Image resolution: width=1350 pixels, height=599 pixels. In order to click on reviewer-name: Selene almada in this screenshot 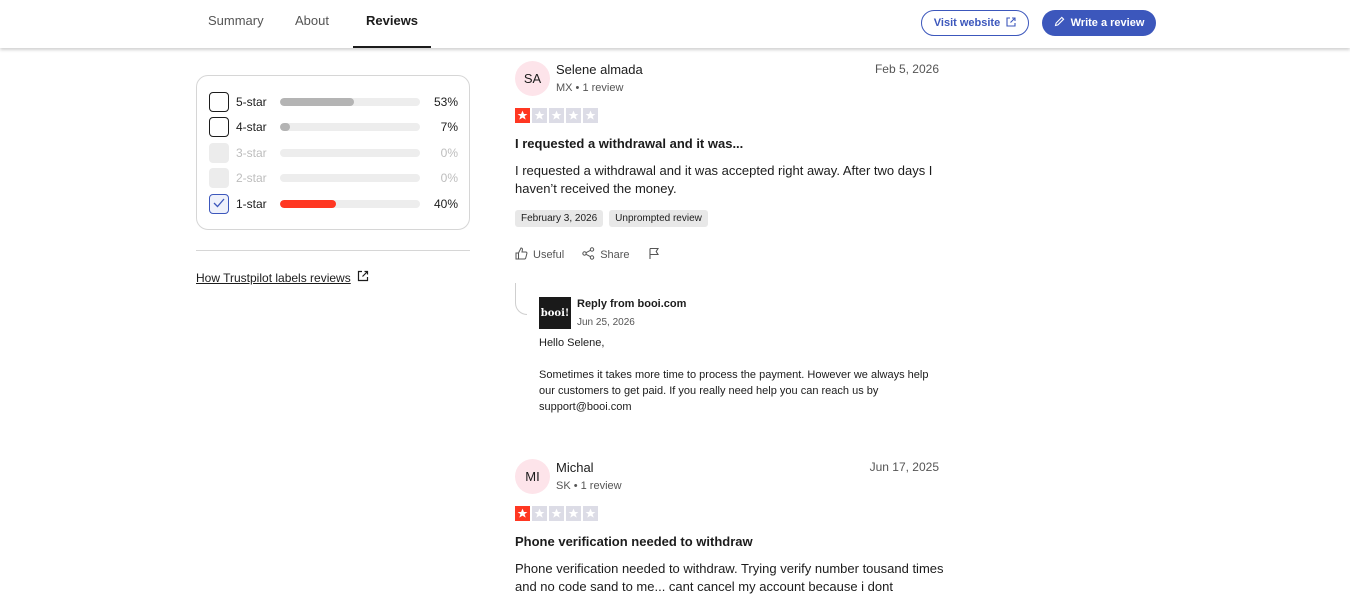, I will do `click(599, 69)`.